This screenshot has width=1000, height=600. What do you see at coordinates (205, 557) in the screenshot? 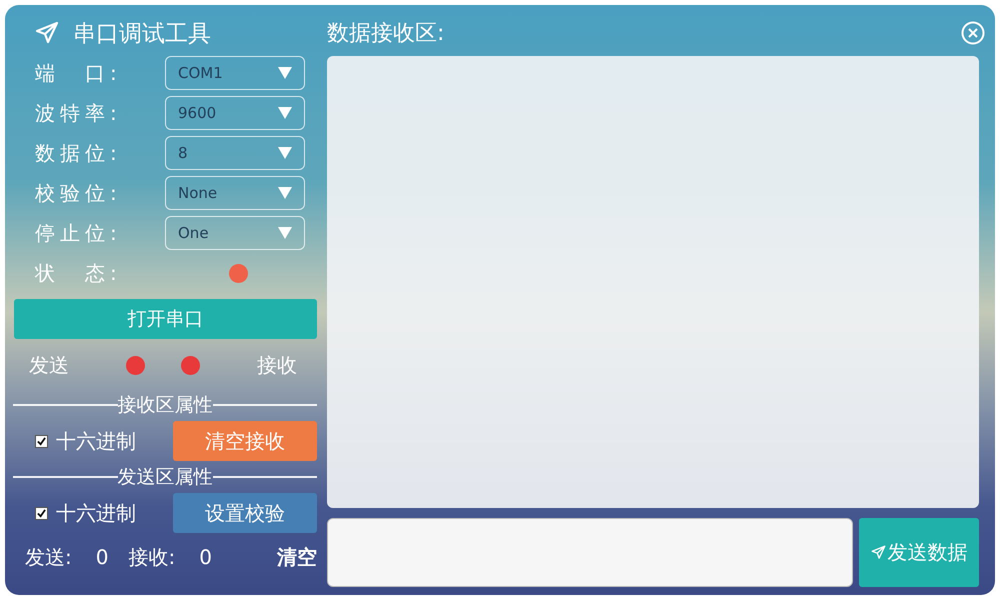
I see `received-count: 0` at bounding box center [205, 557].